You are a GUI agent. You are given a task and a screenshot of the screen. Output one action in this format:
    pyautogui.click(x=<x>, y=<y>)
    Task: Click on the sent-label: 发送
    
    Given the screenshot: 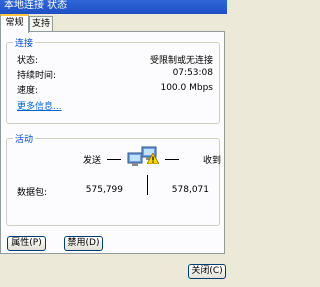 What is the action you would take?
    pyautogui.click(x=92, y=161)
    